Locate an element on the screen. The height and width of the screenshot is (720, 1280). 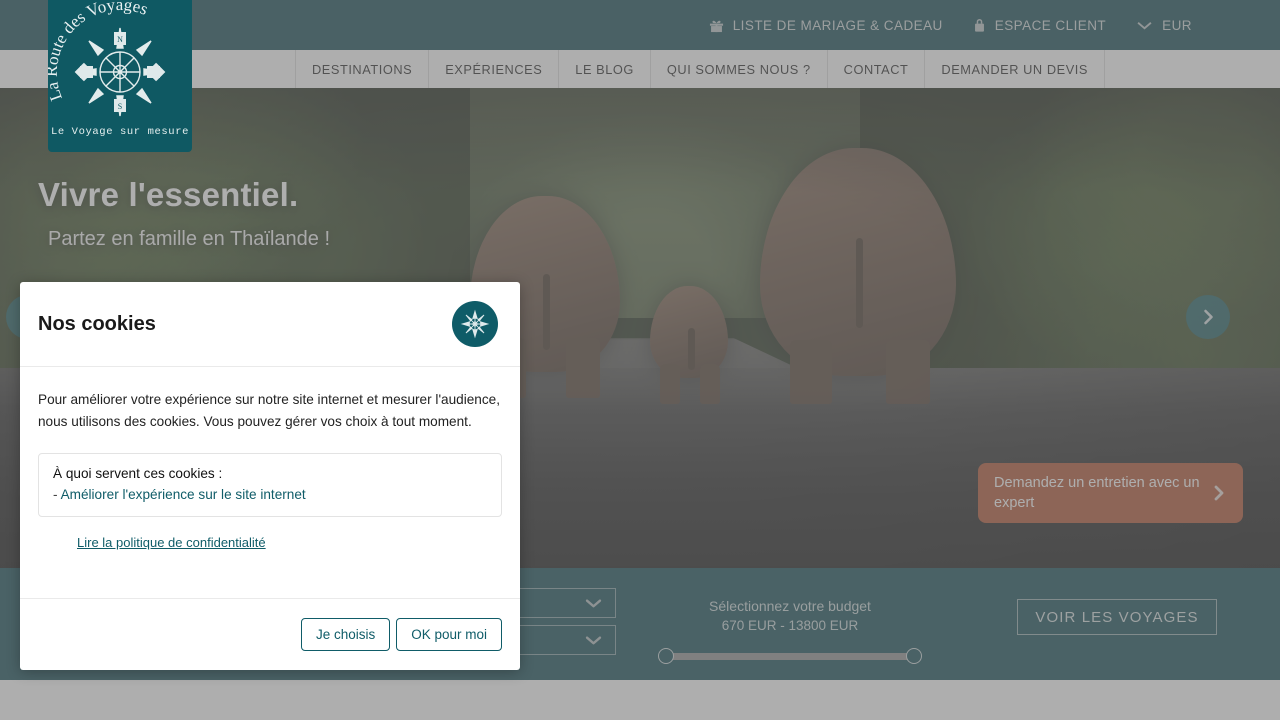
privacy-policy-link: Lire la politique de confidentialité is located at coordinates (171, 542).